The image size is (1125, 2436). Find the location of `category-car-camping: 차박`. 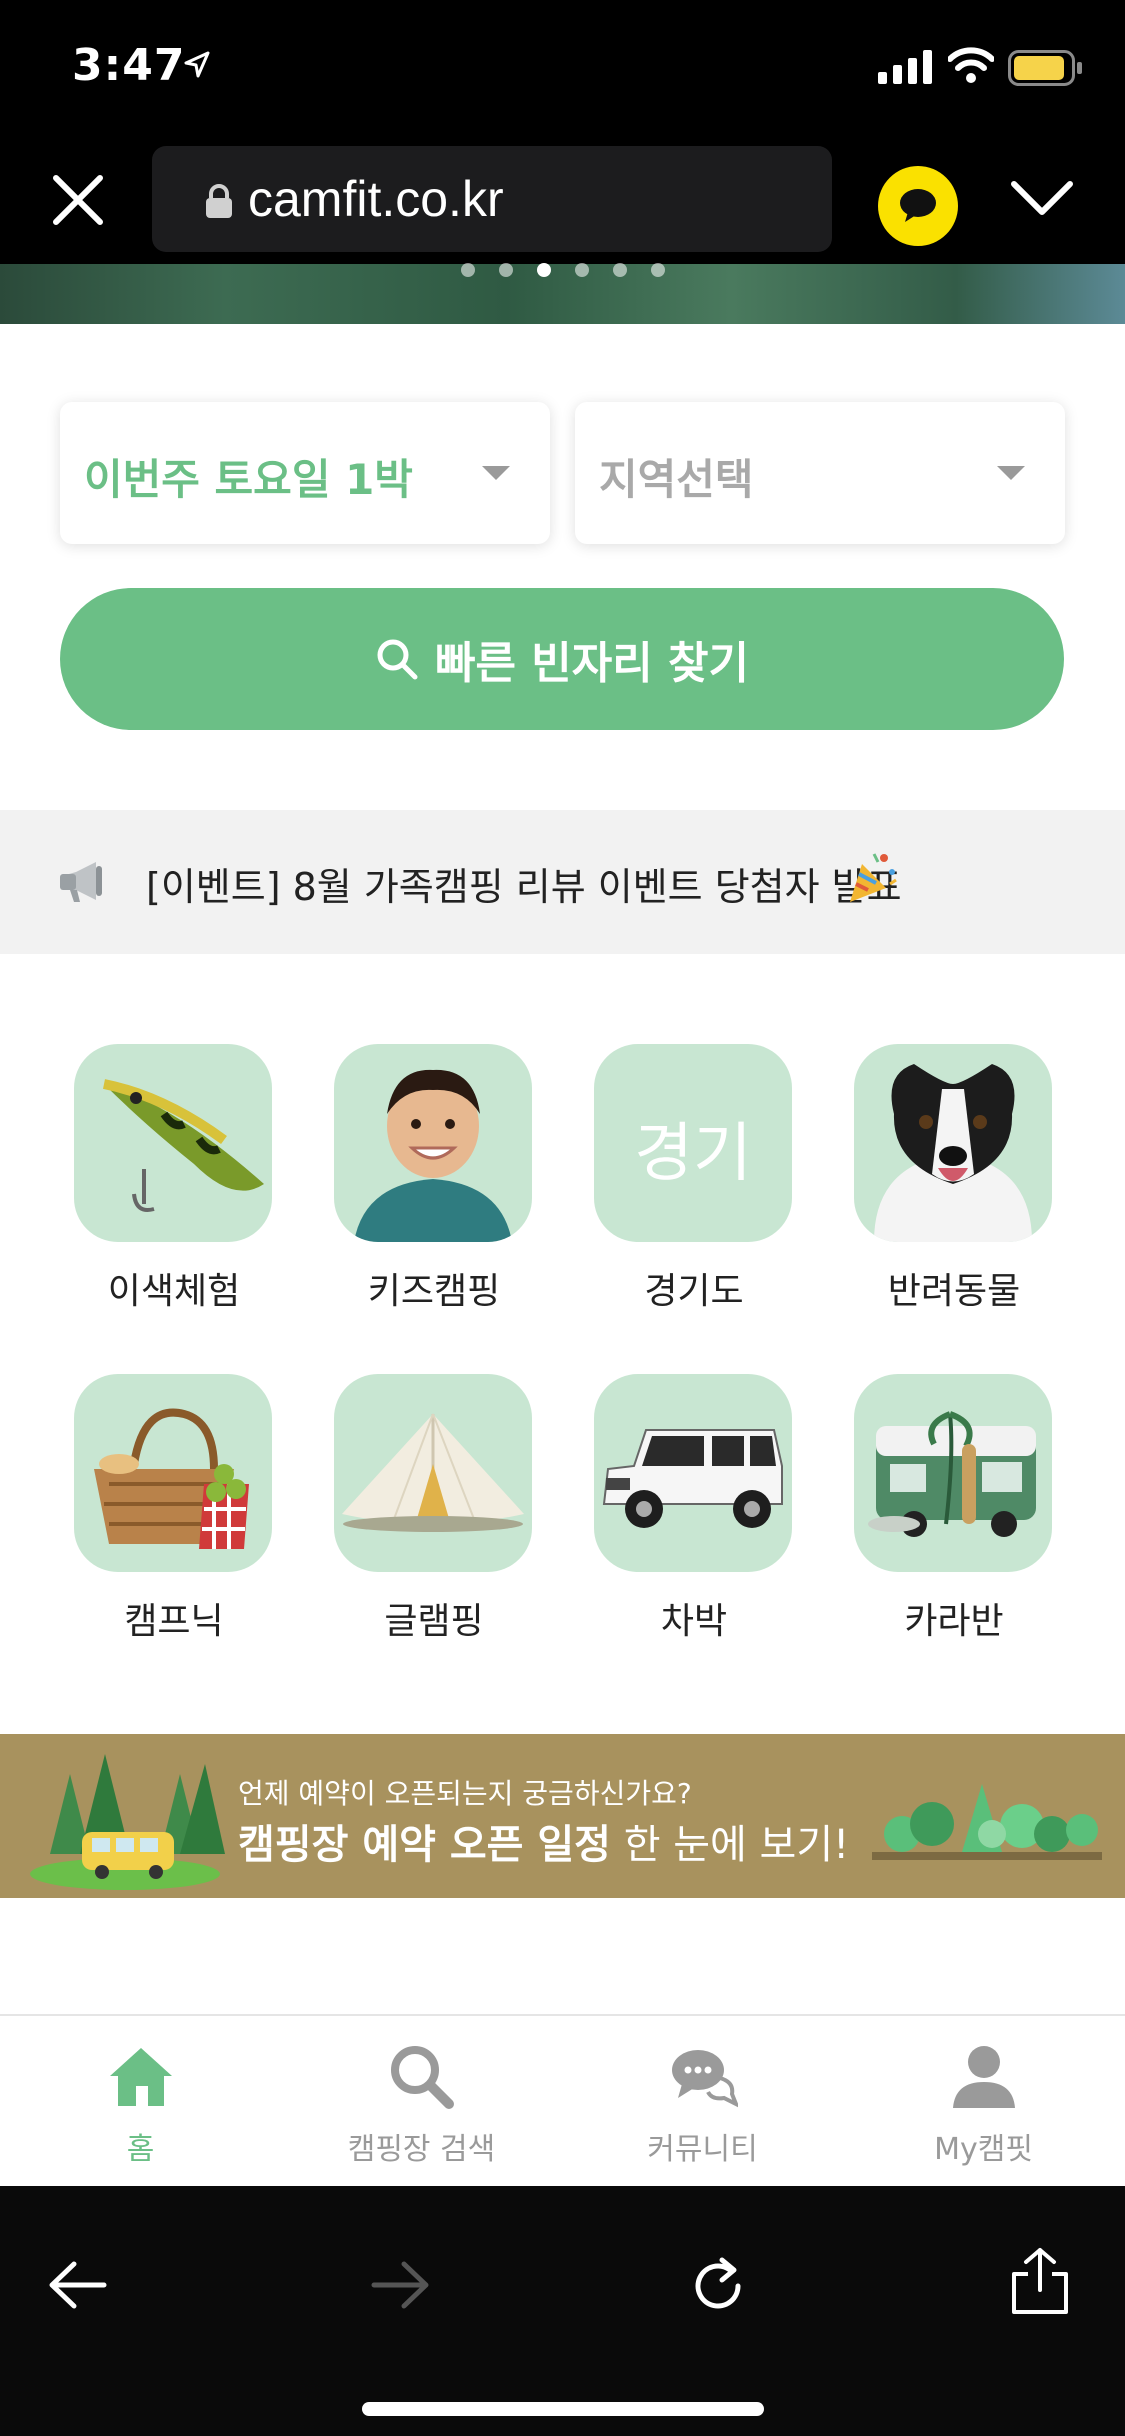

category-car-camping: 차박 is located at coordinates (694, 1508).